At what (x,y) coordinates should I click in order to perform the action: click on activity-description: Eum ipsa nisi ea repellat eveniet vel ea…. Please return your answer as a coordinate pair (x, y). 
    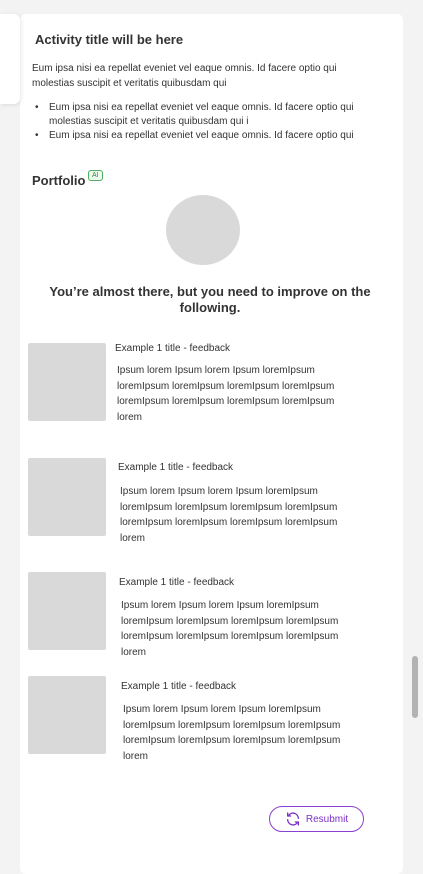
    Looking at the image, I should click on (184, 76).